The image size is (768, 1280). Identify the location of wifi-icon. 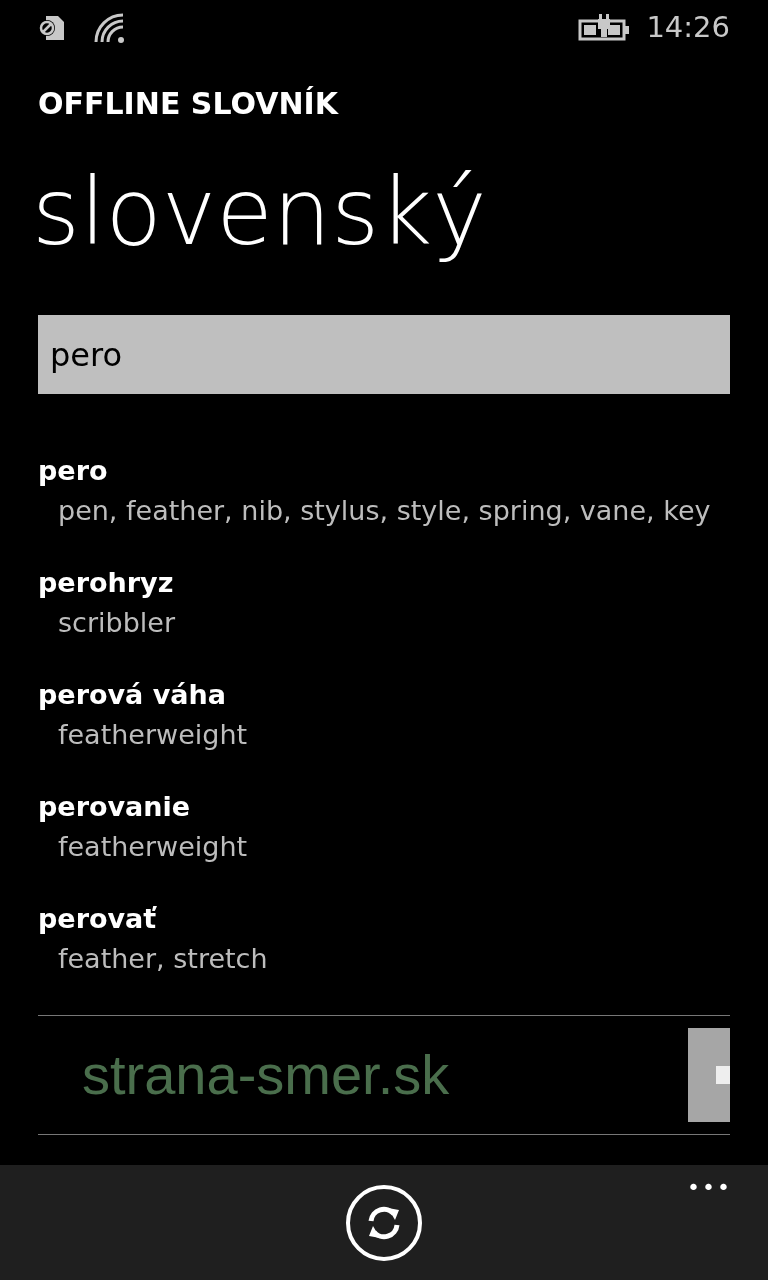
(110, 28).